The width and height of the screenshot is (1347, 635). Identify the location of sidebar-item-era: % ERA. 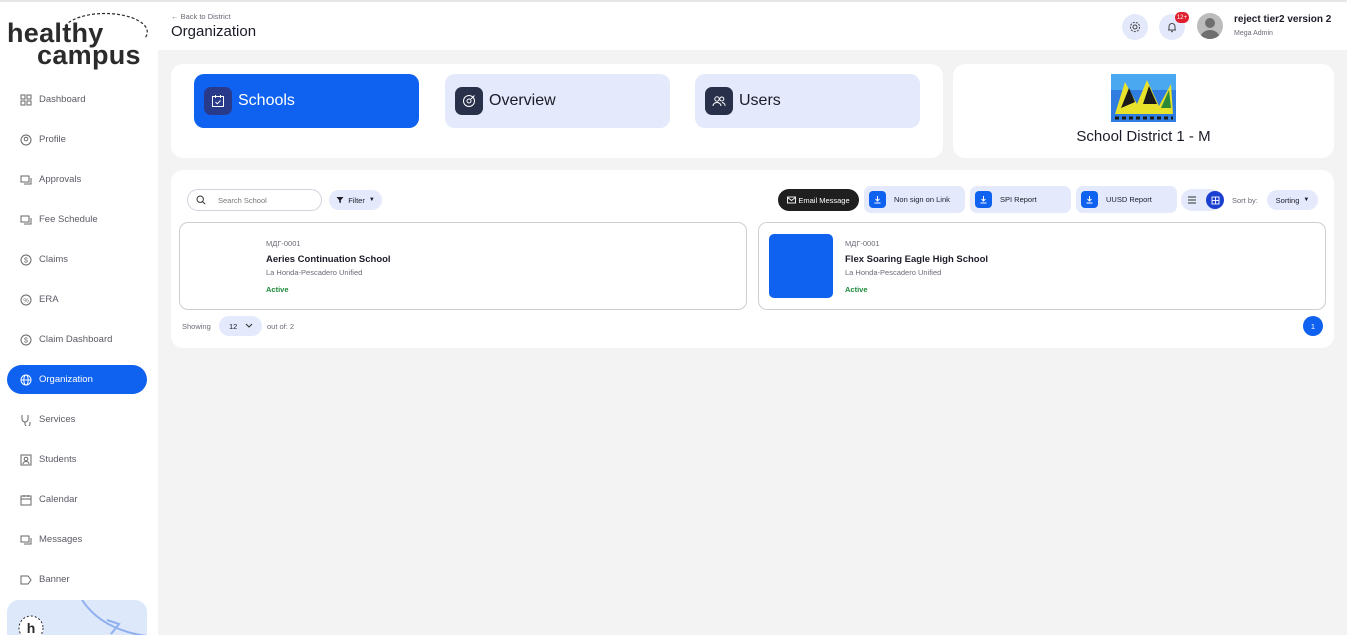
(77, 299).